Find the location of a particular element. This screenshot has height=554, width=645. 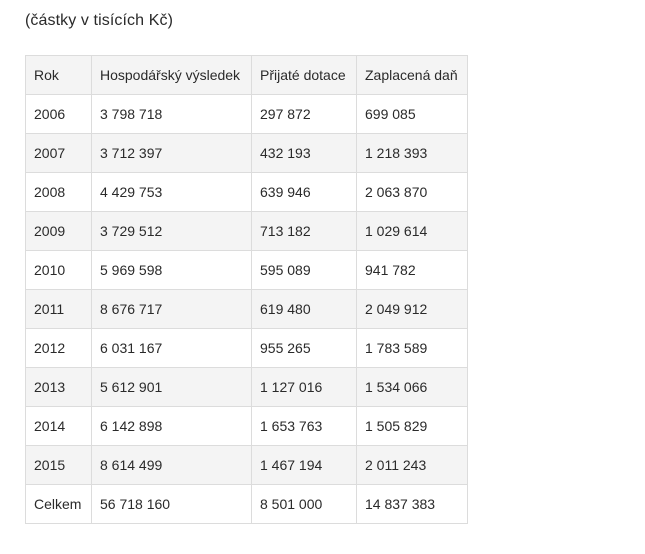

cell-year: 2013 is located at coordinates (58, 387).